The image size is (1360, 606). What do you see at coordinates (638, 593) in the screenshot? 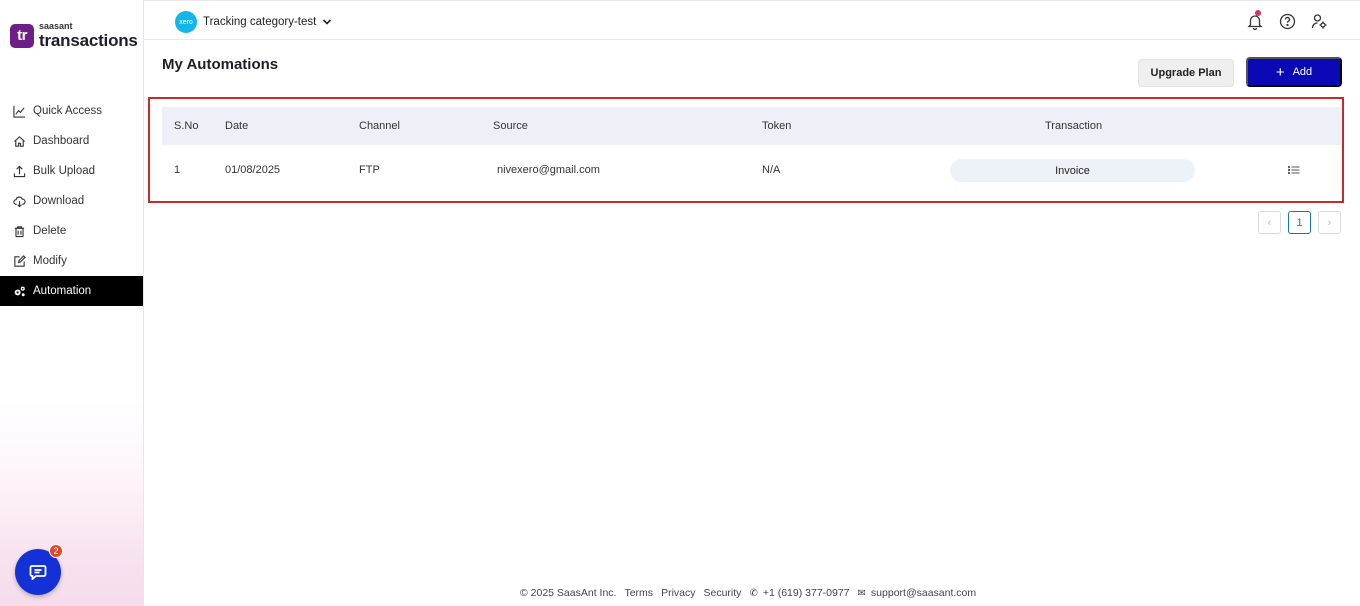
I see `footer-terms-link: Terms` at bounding box center [638, 593].